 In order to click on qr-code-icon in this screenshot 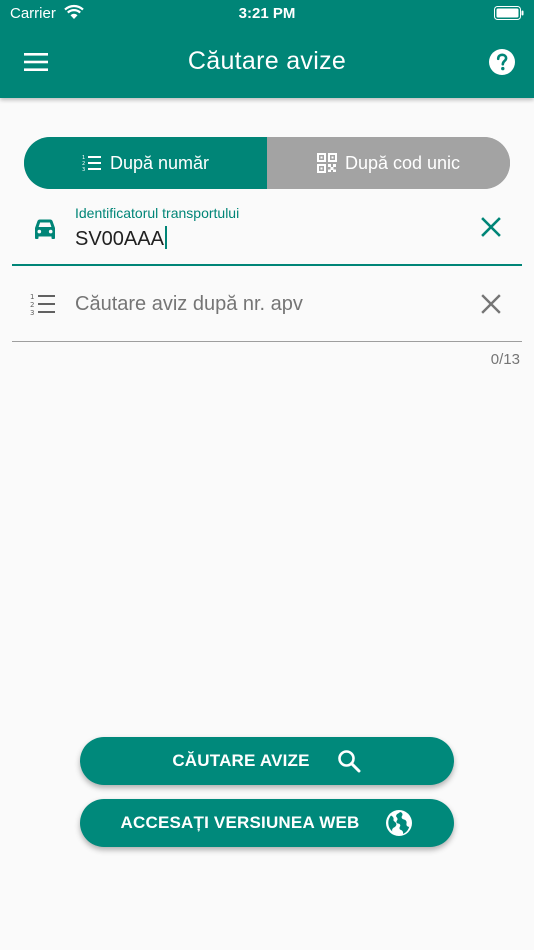, I will do `click(326, 163)`.